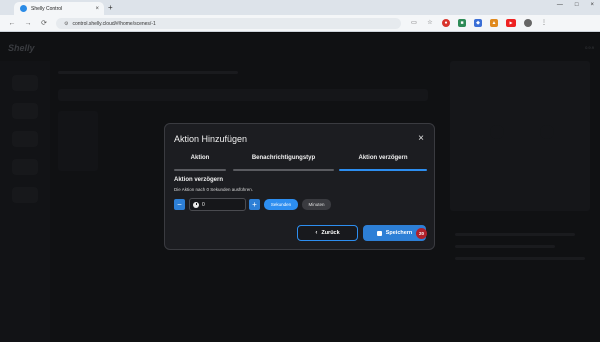 Image resolution: width=600 pixels, height=342 pixels. What do you see at coordinates (462, 23) in the screenshot?
I see `extension-green-icon: ■` at bounding box center [462, 23].